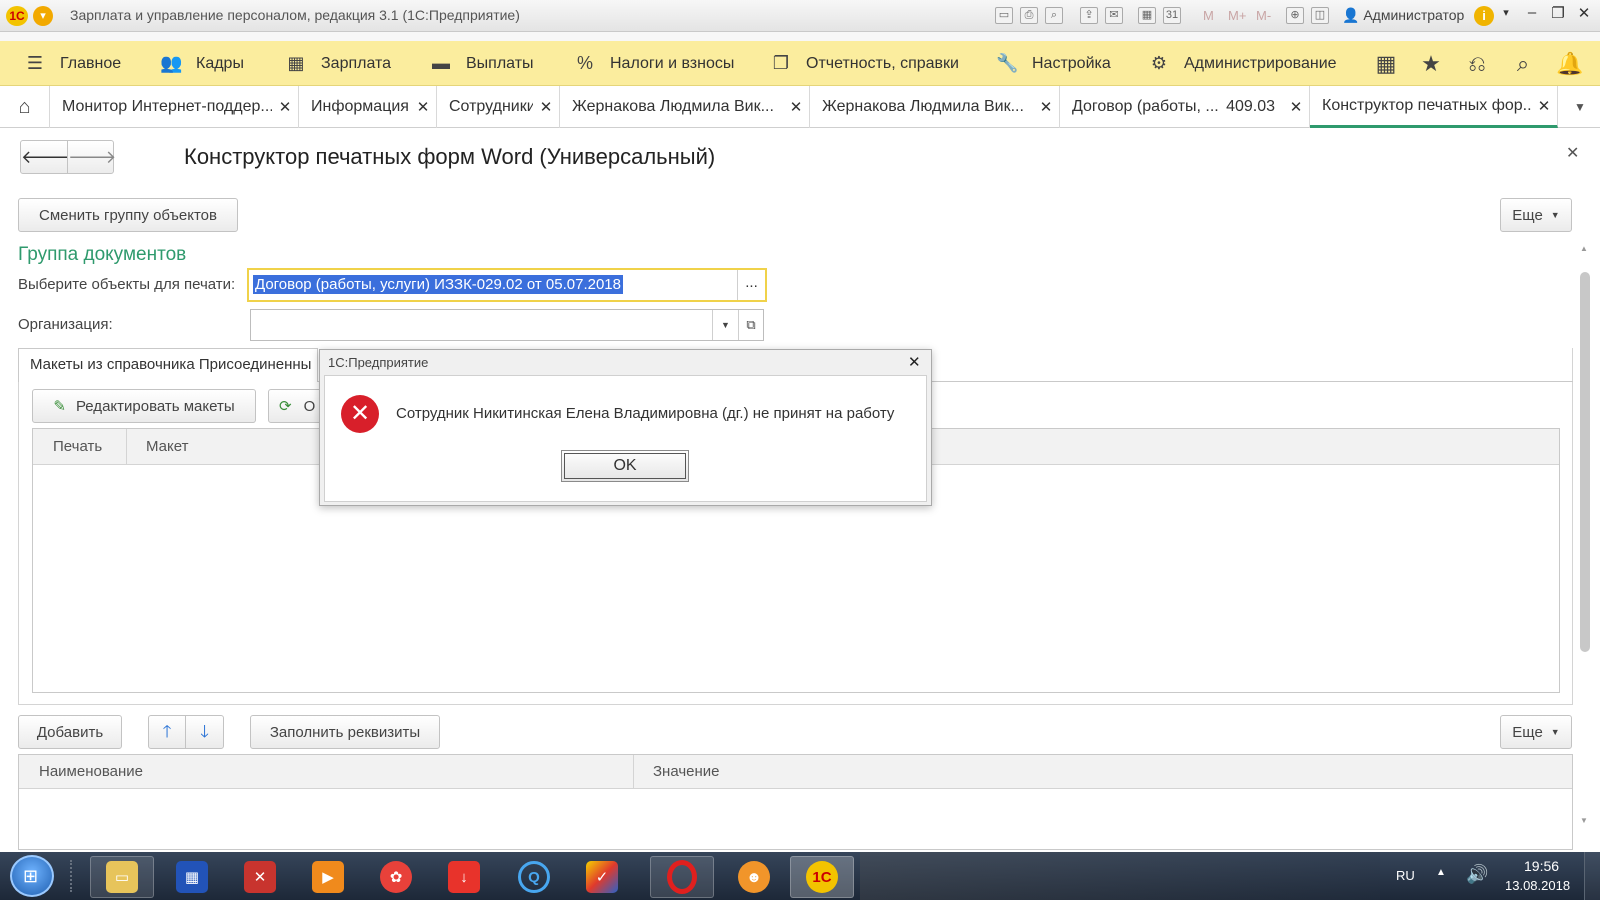  What do you see at coordinates (686, 771) in the screenshot?
I see `col-value: Значение` at bounding box center [686, 771].